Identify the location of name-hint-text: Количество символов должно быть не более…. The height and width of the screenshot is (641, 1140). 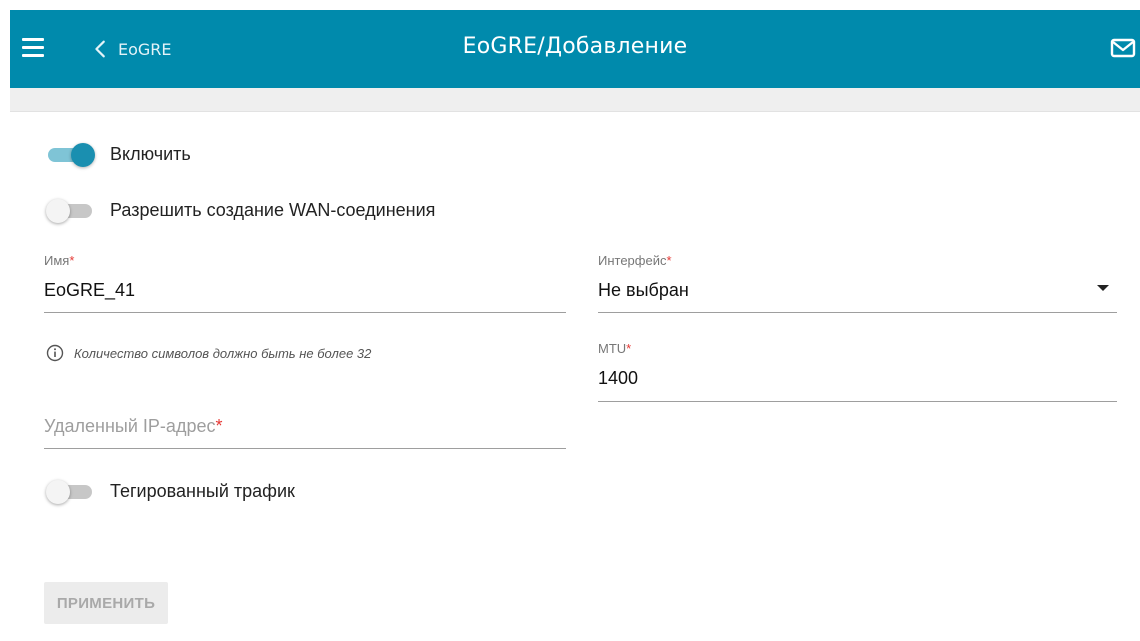
(223, 353).